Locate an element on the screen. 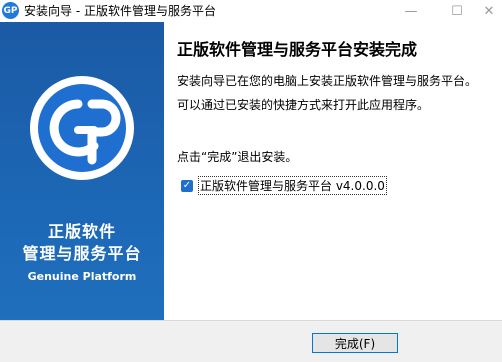  product-english-name: Genuine Platform is located at coordinates (82, 276).